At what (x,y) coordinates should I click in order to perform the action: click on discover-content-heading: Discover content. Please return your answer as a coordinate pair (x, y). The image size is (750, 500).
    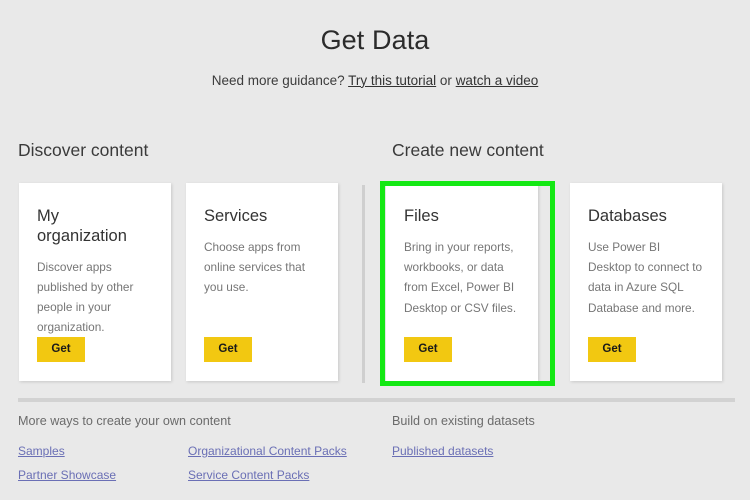
    Looking at the image, I should click on (83, 150).